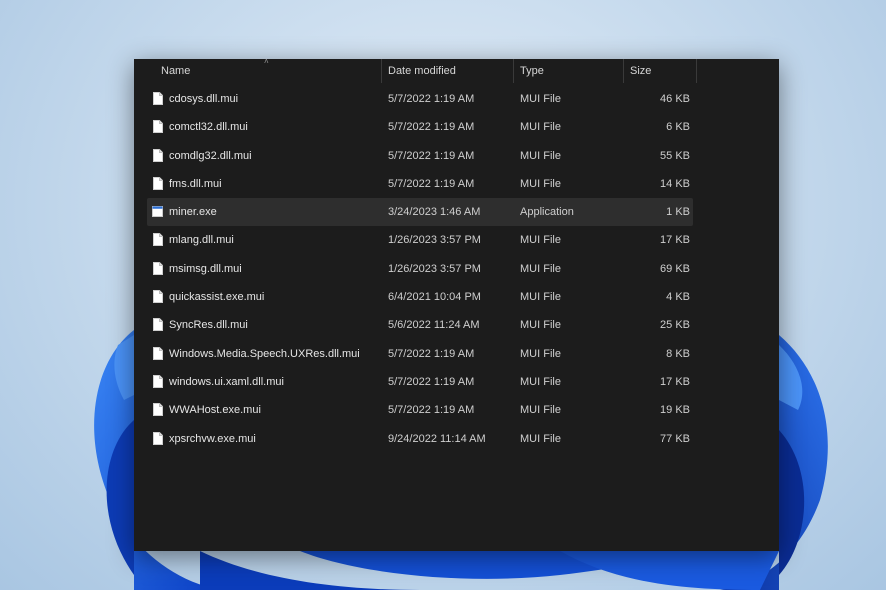 Image resolution: width=886 pixels, height=590 pixels. Describe the element at coordinates (268, 71) in the screenshot. I see `column-header-name: Name` at that location.